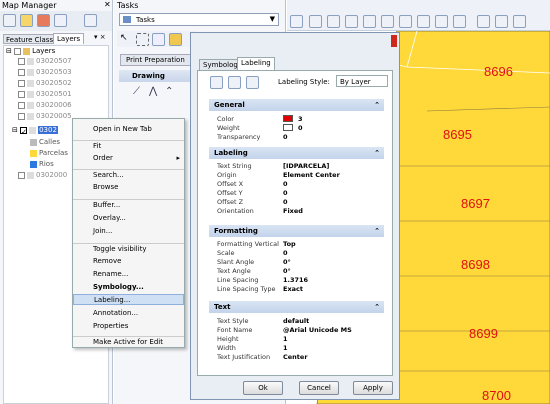 This screenshot has height=404, width=550. What do you see at coordinates (298, 119) in the screenshot?
I see `property-row: Color 3` at bounding box center [298, 119].